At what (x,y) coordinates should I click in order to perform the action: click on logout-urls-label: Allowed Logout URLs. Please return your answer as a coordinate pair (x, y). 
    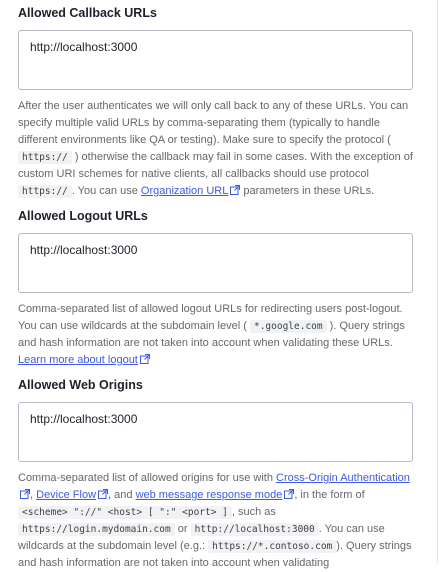
    Looking at the image, I should click on (83, 216).